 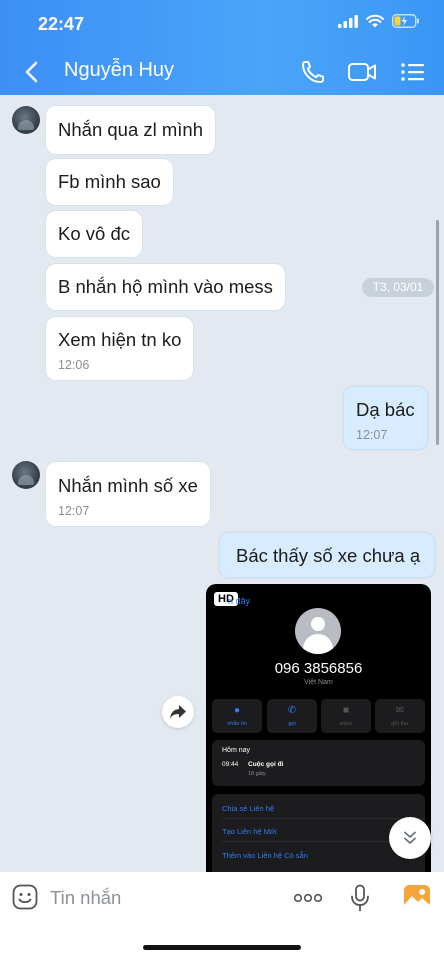 I want to click on message-bubble-outgoing: Bác thấy số xe chưa ạ, so click(x=327, y=555).